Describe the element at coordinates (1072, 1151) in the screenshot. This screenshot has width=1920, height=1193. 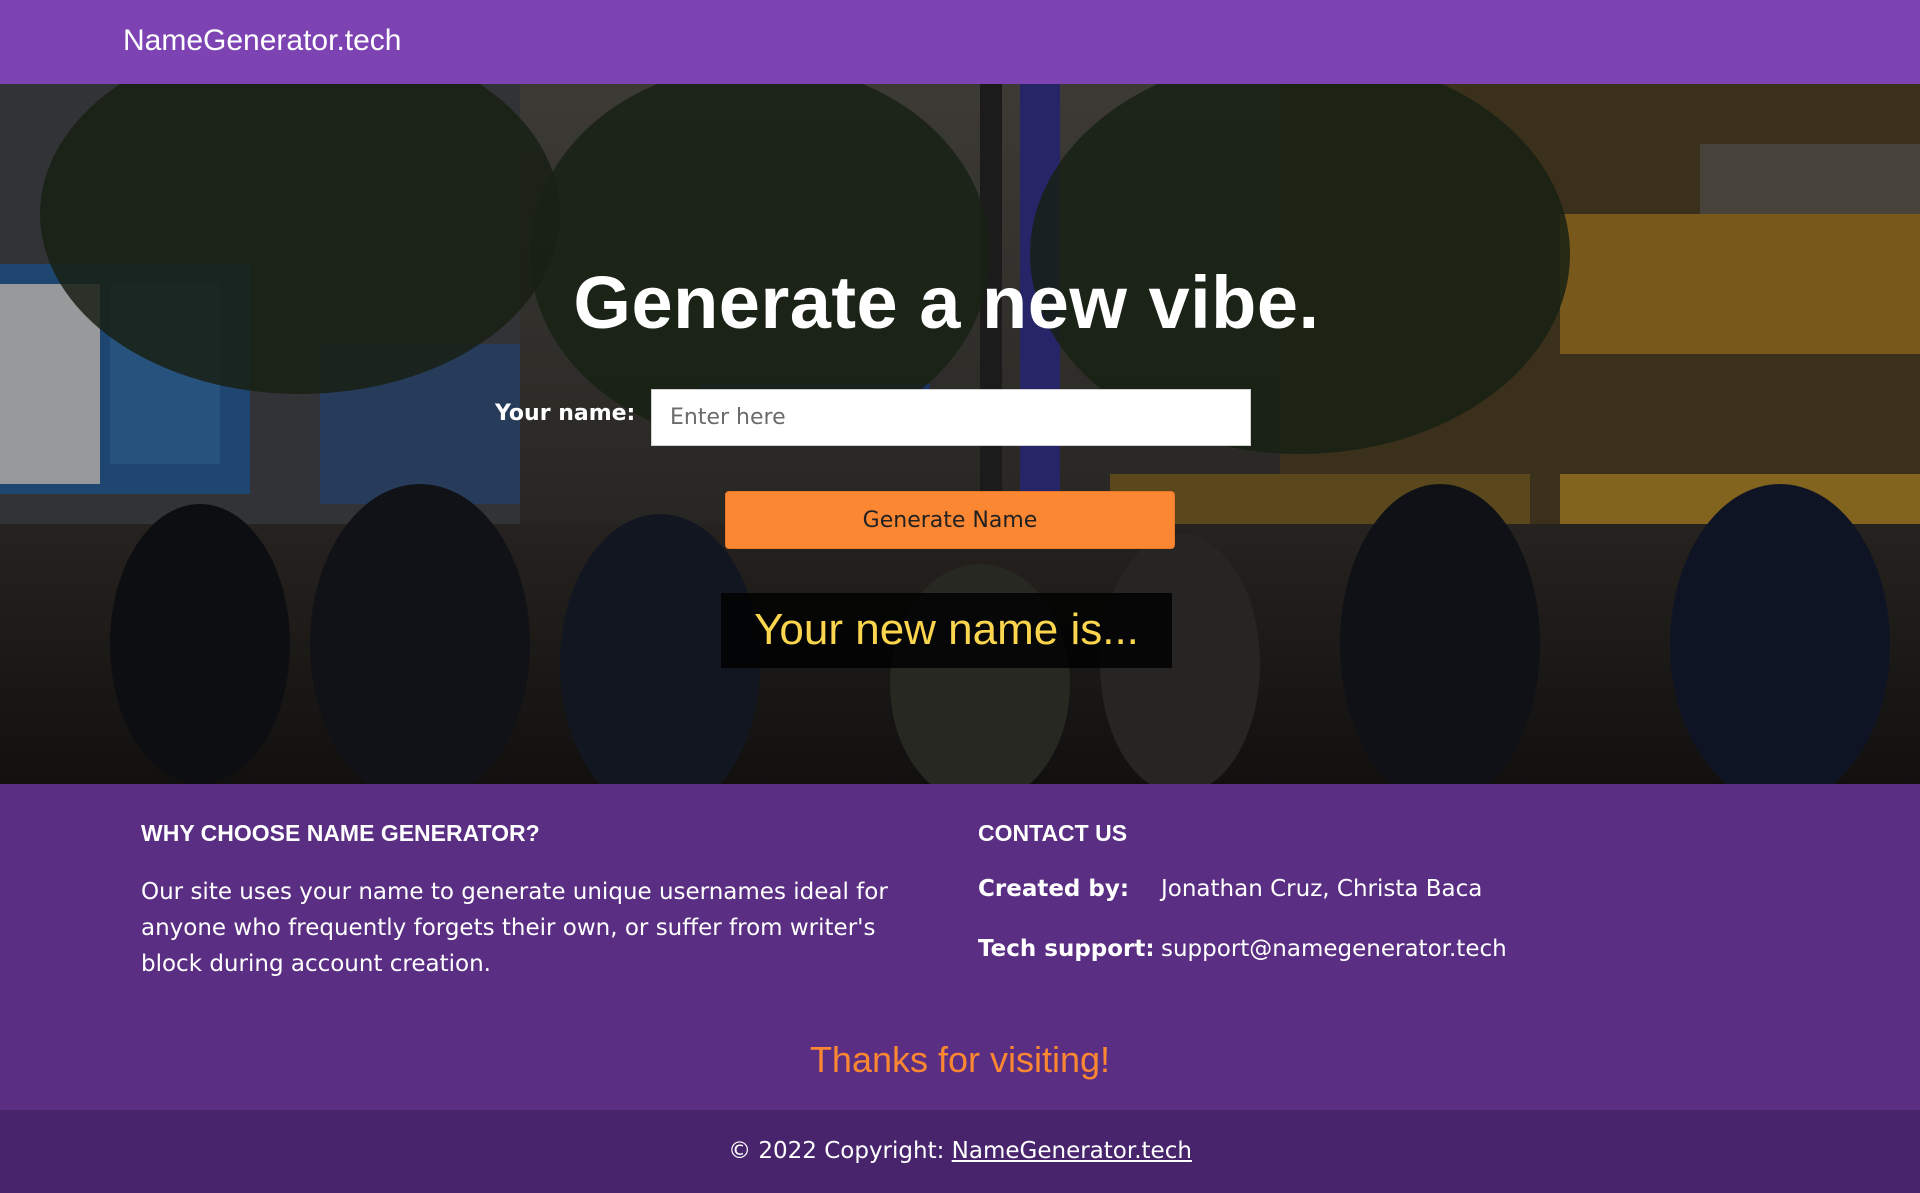
I see `copyright-link: NameGenerator.tech` at that location.